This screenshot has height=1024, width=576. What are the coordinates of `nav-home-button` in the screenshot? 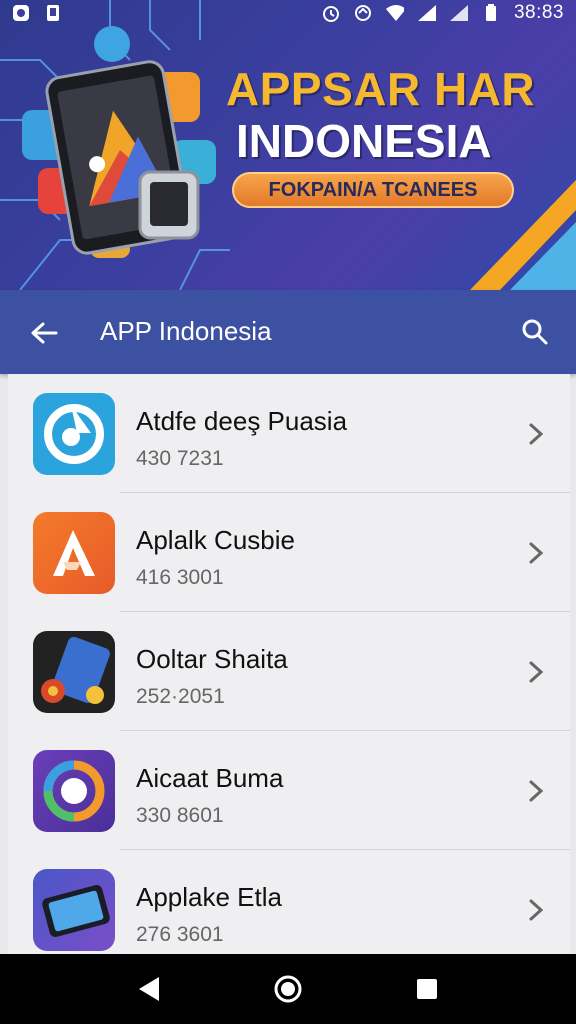 It's located at (288, 989).